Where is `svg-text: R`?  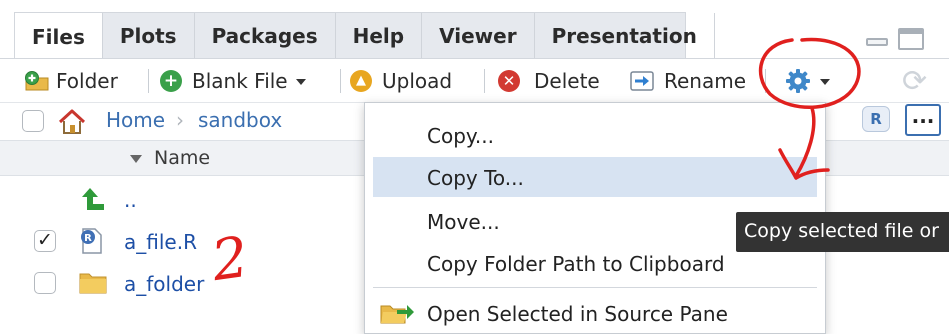 svg-text: R is located at coordinates (88, 238).